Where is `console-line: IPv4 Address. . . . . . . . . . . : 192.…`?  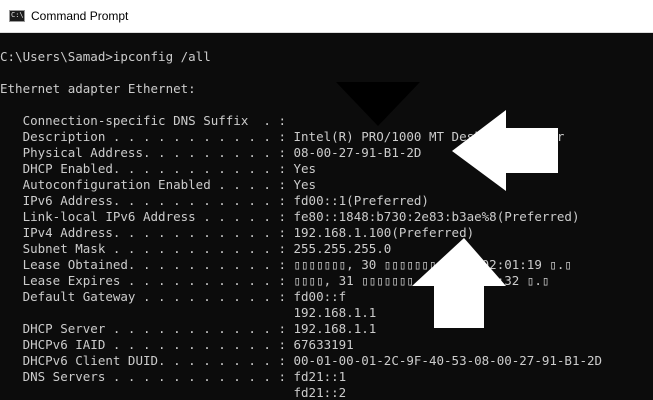
console-line: IPv4 Address. . . . . . . . . . . : 192.… is located at coordinates (237, 232).